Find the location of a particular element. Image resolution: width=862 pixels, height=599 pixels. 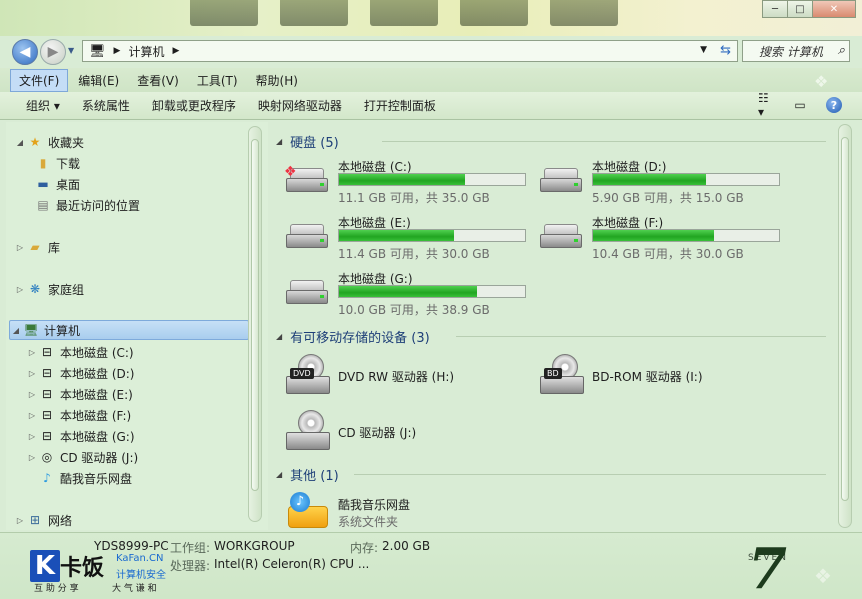

sidebar-item-drive-f: ▷ ⊟ 本地磁盘 (F:) is located at coordinates (78, 415).